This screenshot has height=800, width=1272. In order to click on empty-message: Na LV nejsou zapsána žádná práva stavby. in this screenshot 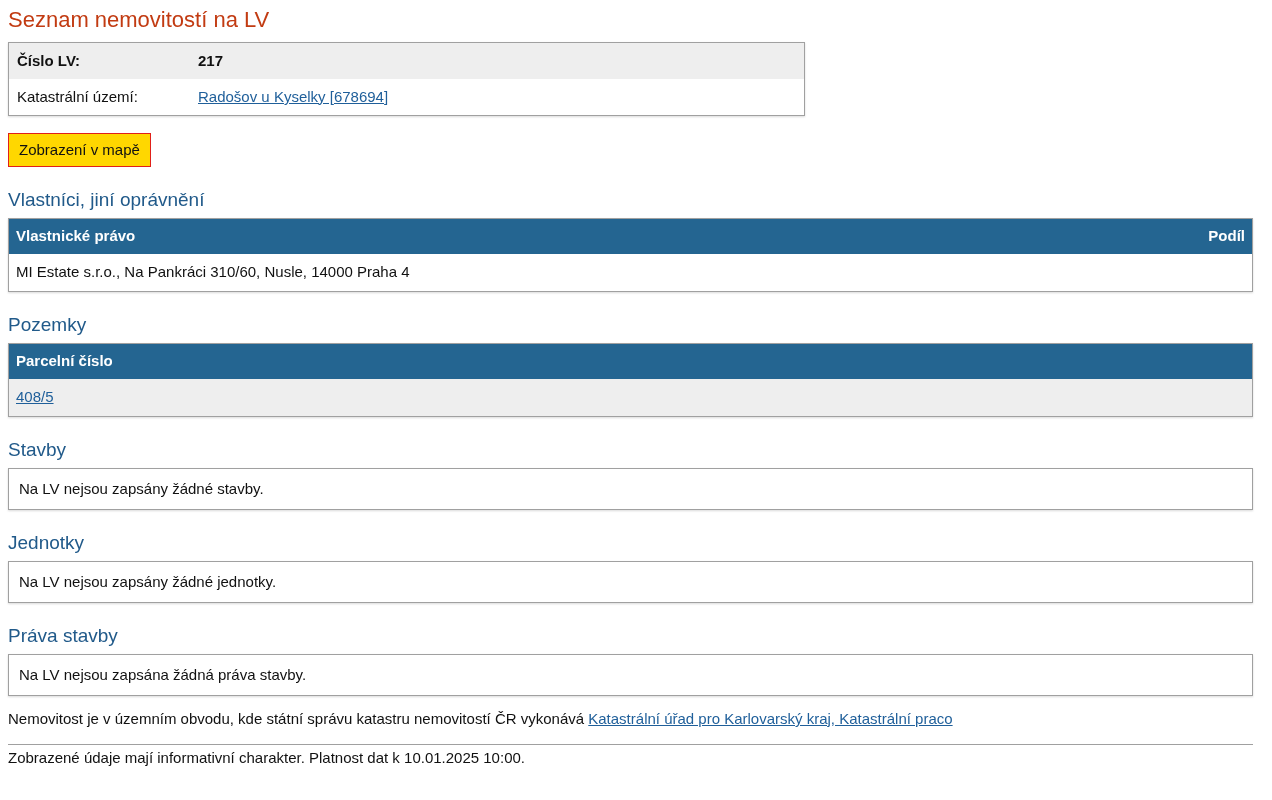, I will do `click(163, 674)`.